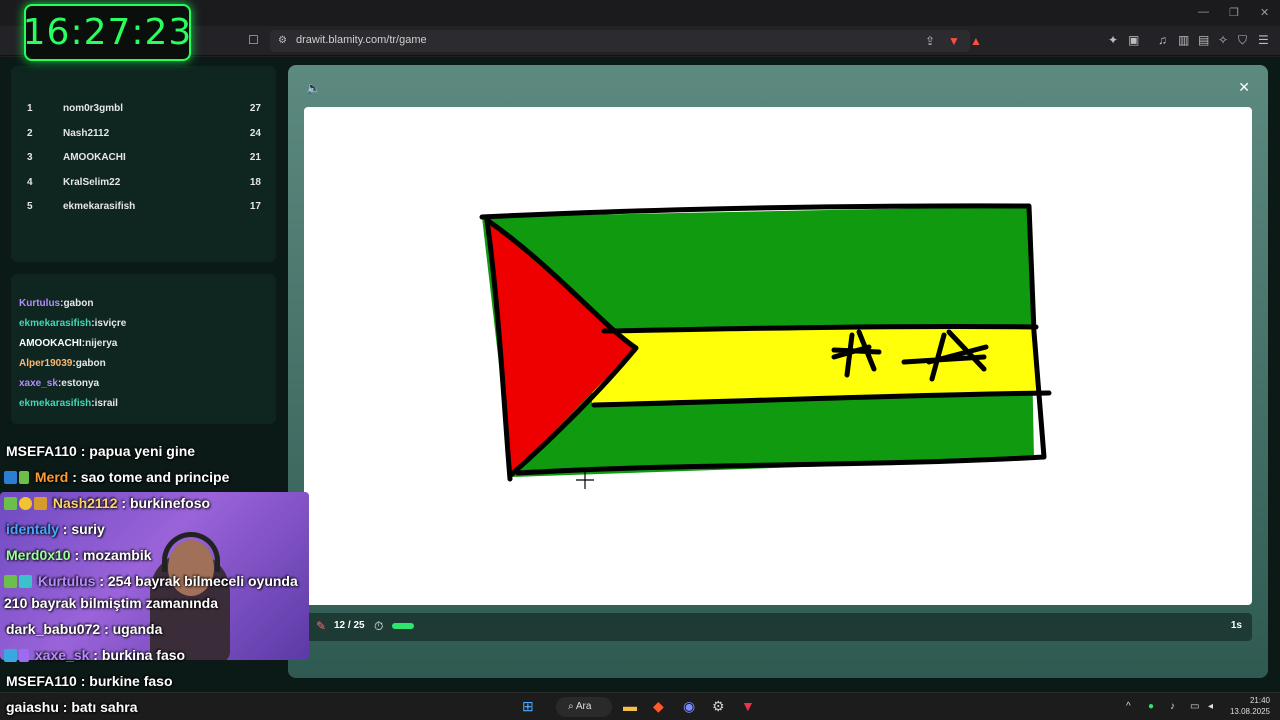 This screenshot has width=1280, height=720. I want to click on stream-chat-user: xaxe_sk, so click(62, 655).